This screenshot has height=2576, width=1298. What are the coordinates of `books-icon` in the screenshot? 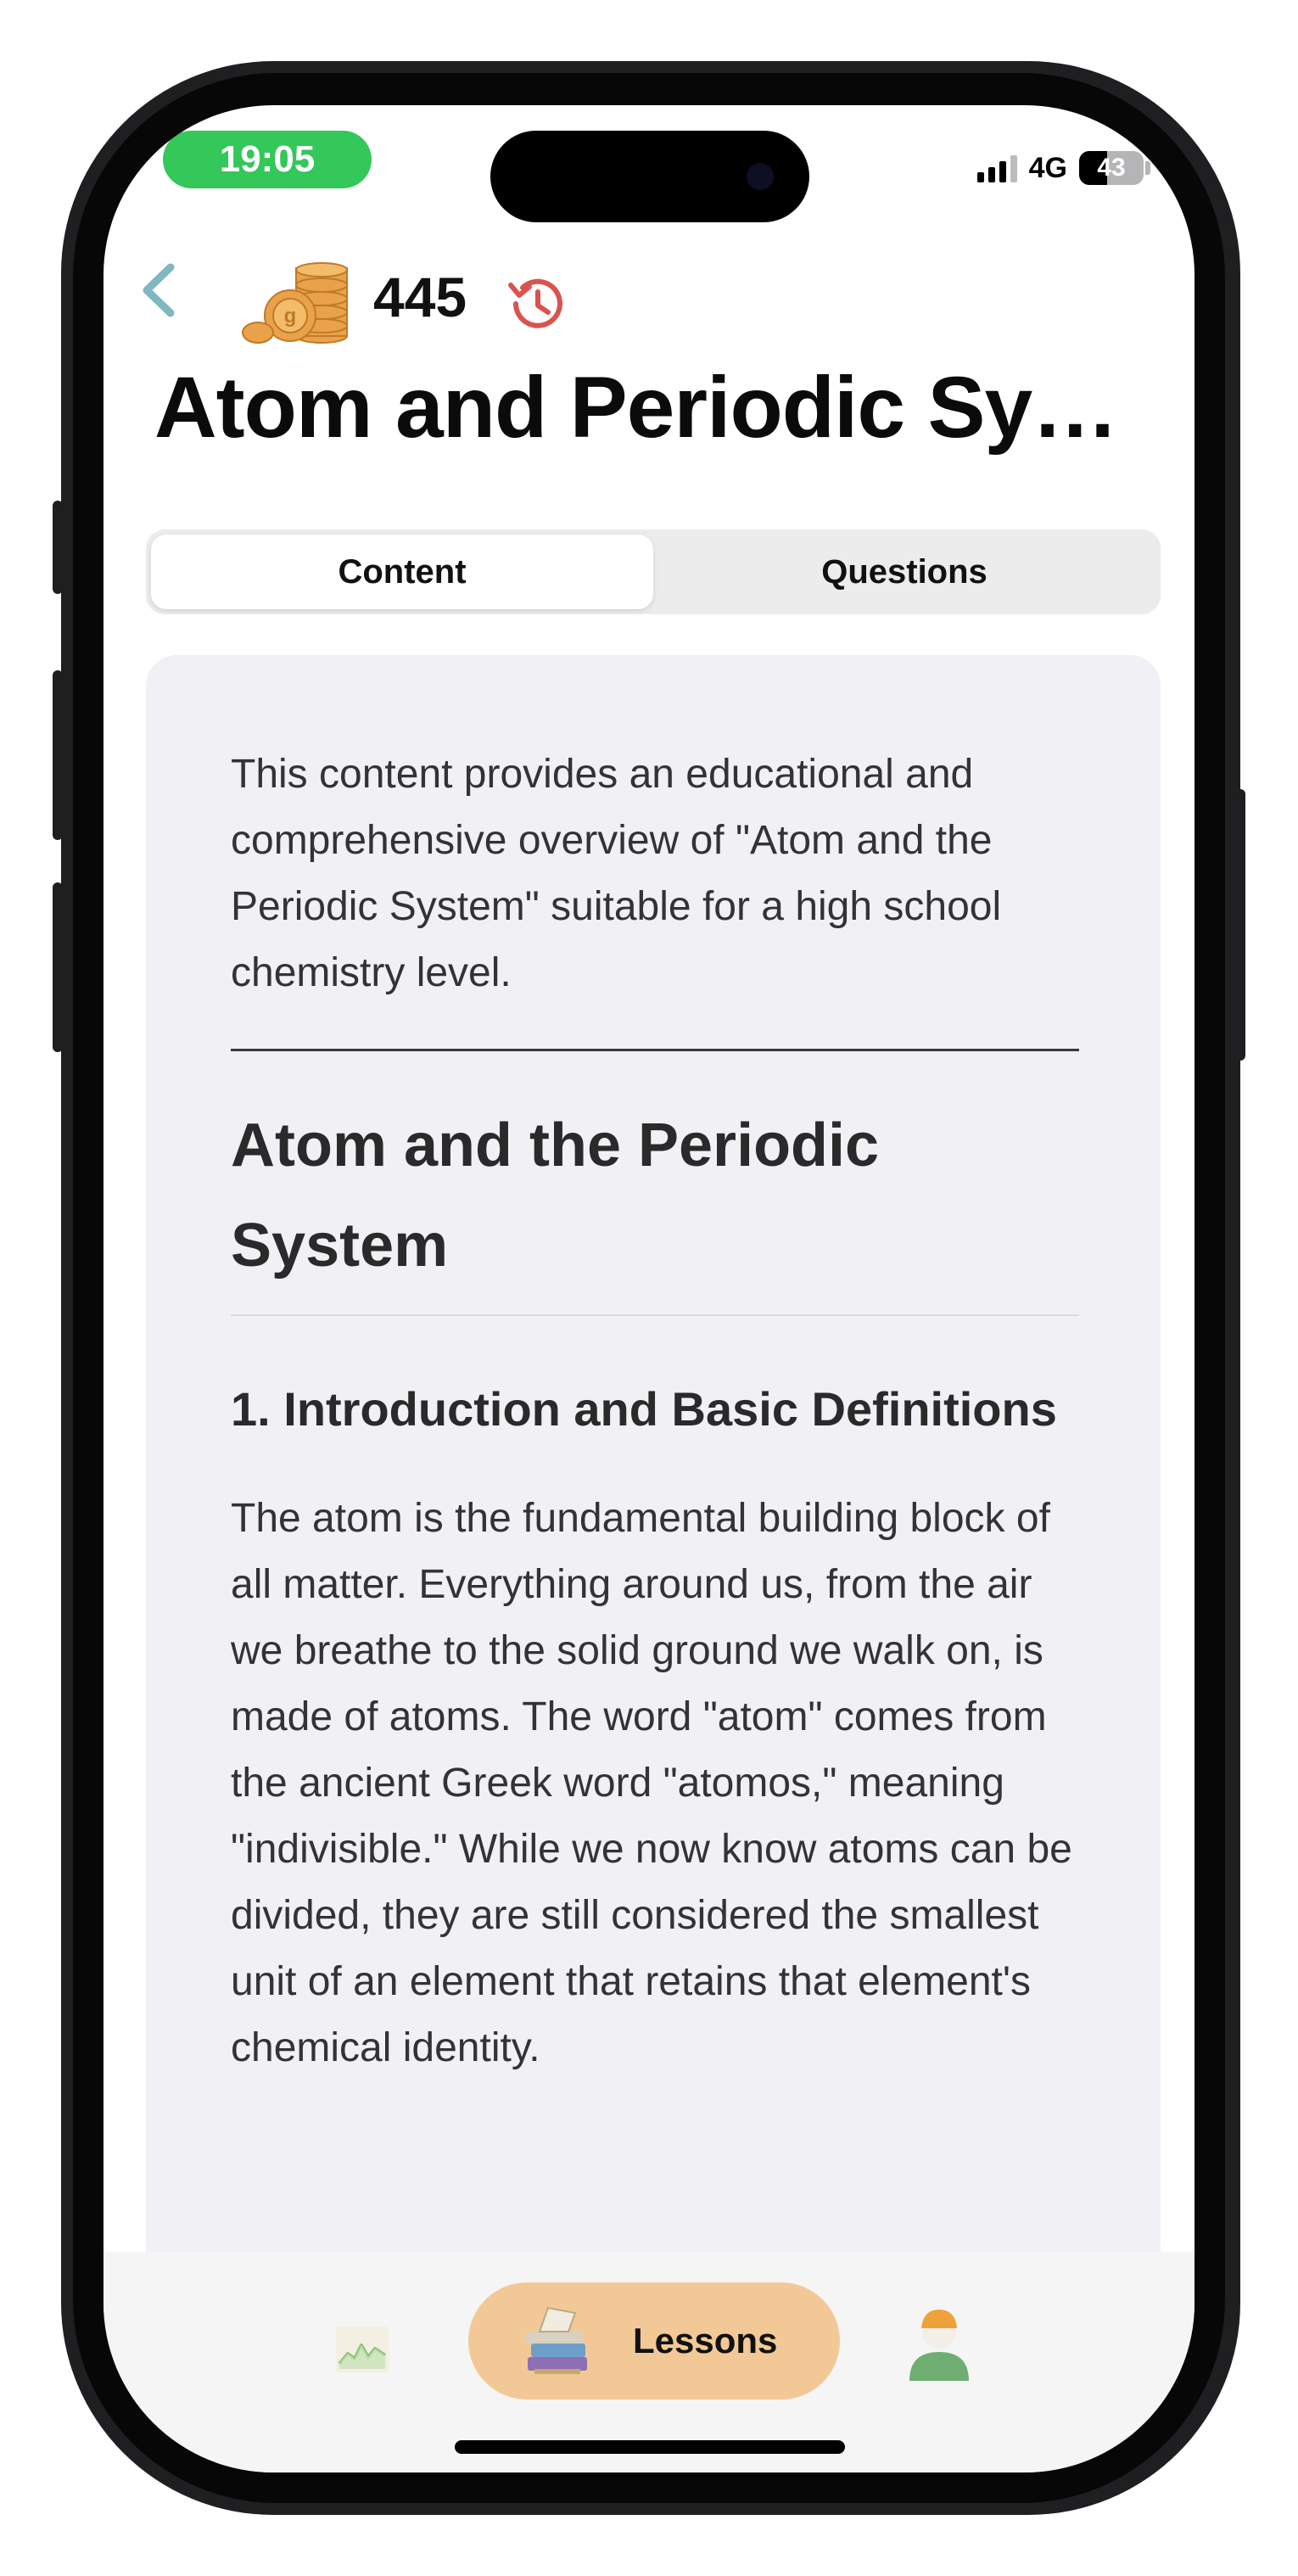 It's located at (556, 2340).